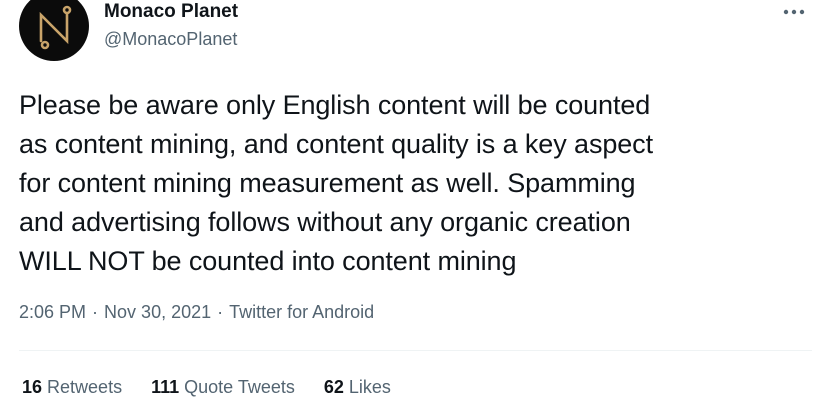 Image resolution: width=830 pixels, height=400 pixels. What do you see at coordinates (85, 387) in the screenshot?
I see `retweets-label: Retweets` at bounding box center [85, 387].